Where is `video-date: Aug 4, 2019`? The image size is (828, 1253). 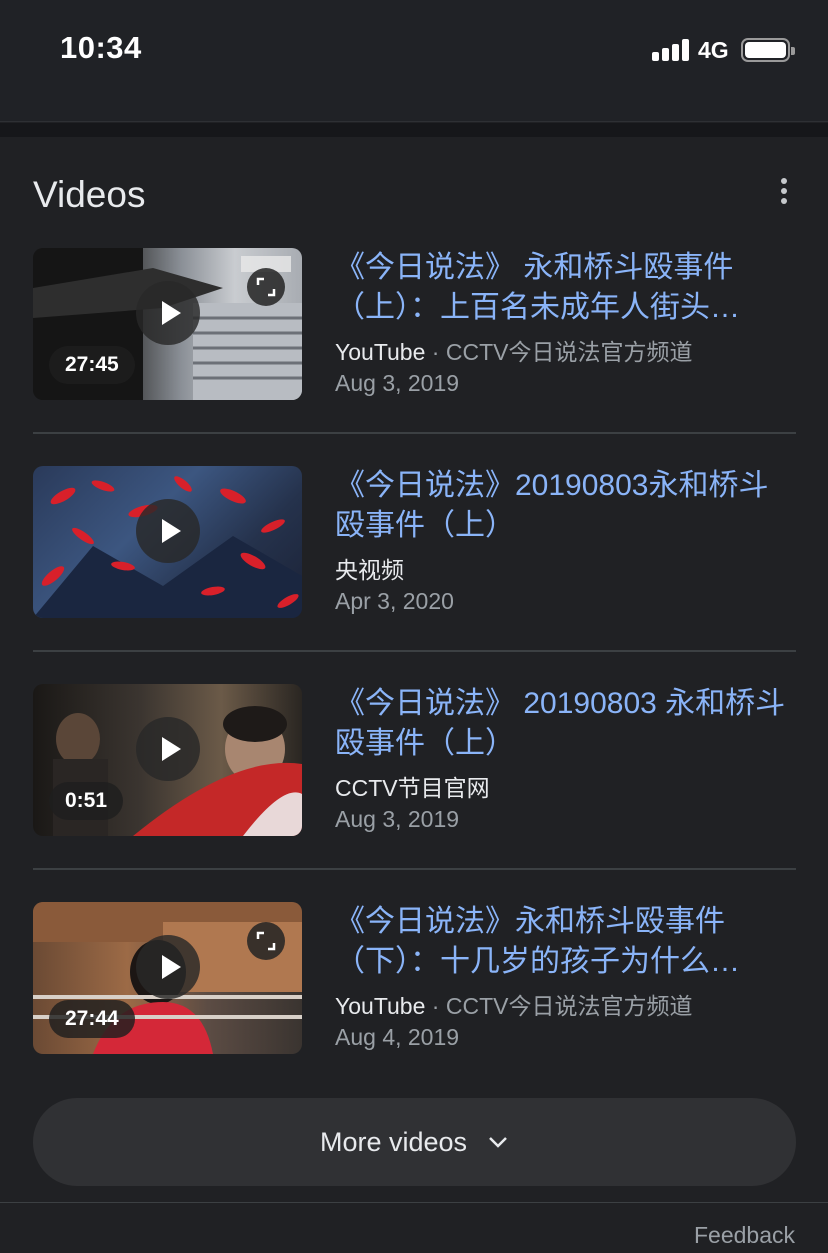
video-date: Aug 4, 2019 is located at coordinates (397, 1037).